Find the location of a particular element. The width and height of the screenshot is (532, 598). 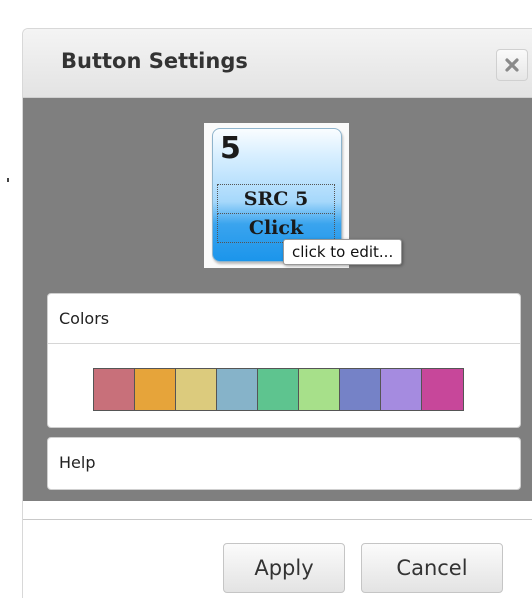

close-x-icon is located at coordinates (512, 65).